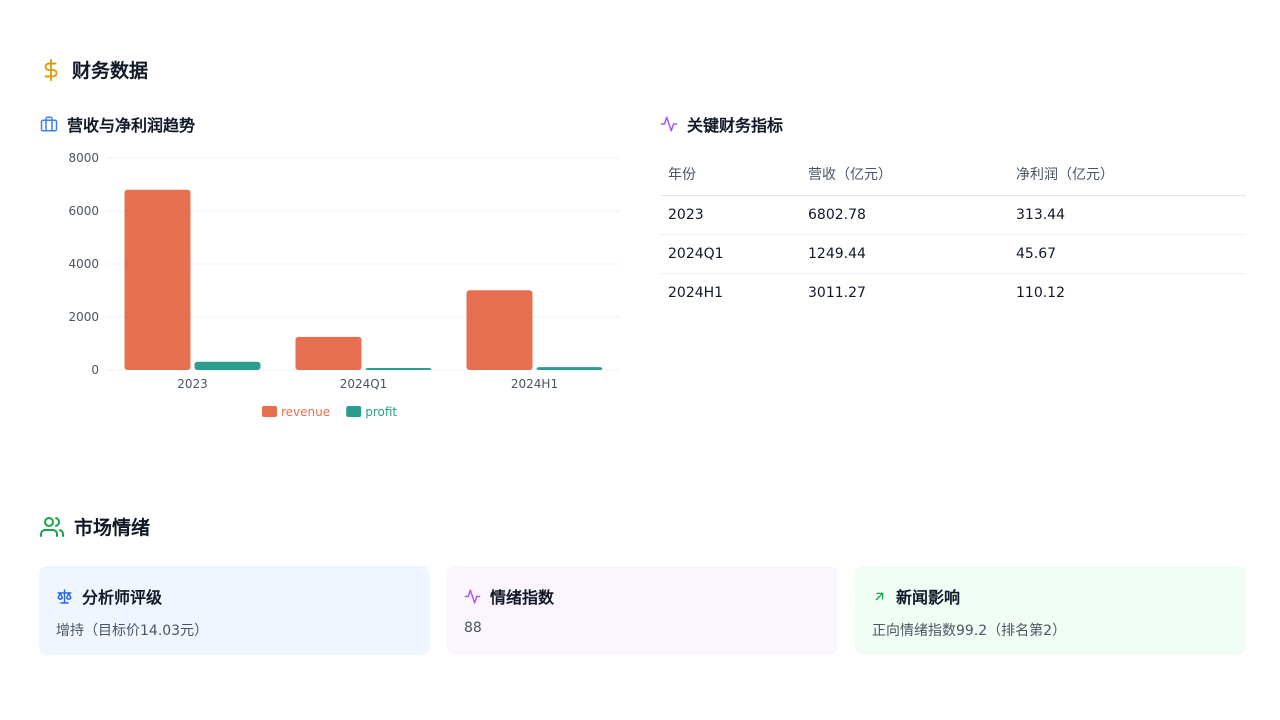  What do you see at coordinates (730, 215) in the screenshot?
I see `cell-year: 2023` at bounding box center [730, 215].